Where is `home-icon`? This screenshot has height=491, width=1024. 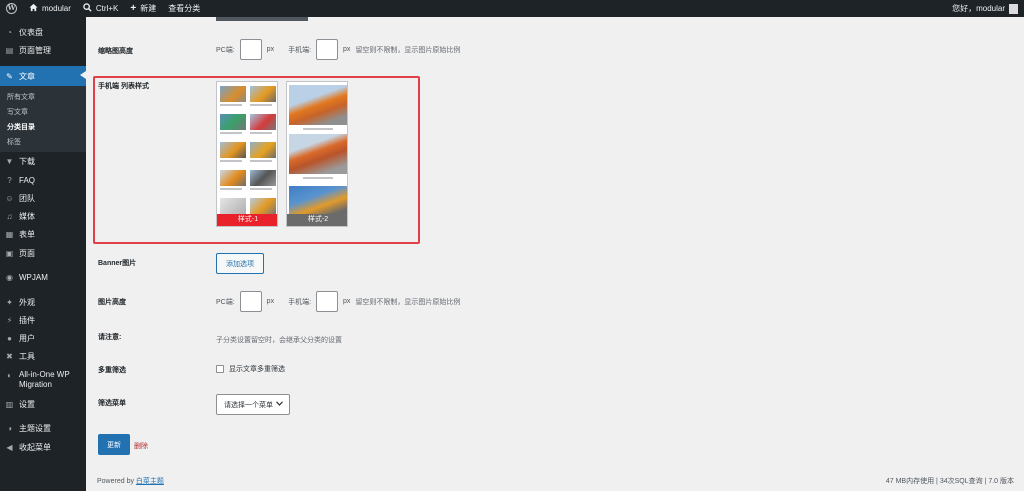
home-icon is located at coordinates (33, 8).